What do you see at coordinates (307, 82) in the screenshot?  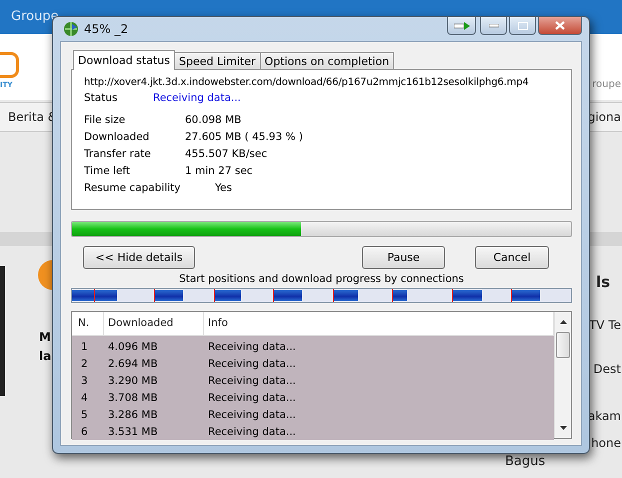 I see `download-url: http://xover4.jkt.3d.x.indowebster.com/download/66/p167u2mmjc161b12sesolkilphg6.mp4` at bounding box center [307, 82].